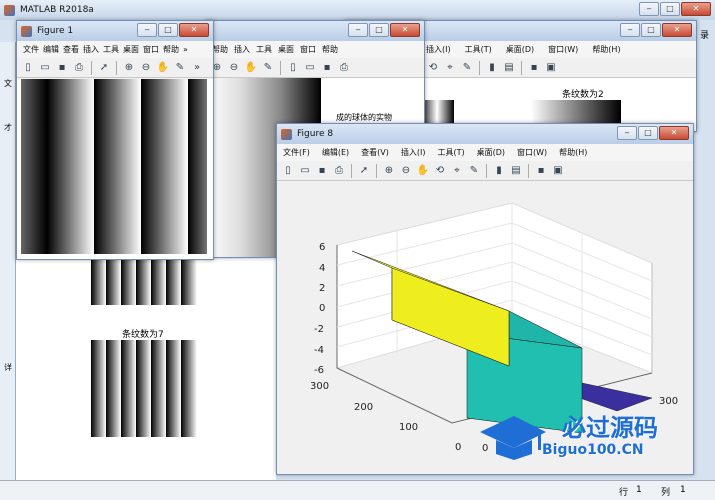  I want to click on y-tick-label: 0, so click(458, 447).